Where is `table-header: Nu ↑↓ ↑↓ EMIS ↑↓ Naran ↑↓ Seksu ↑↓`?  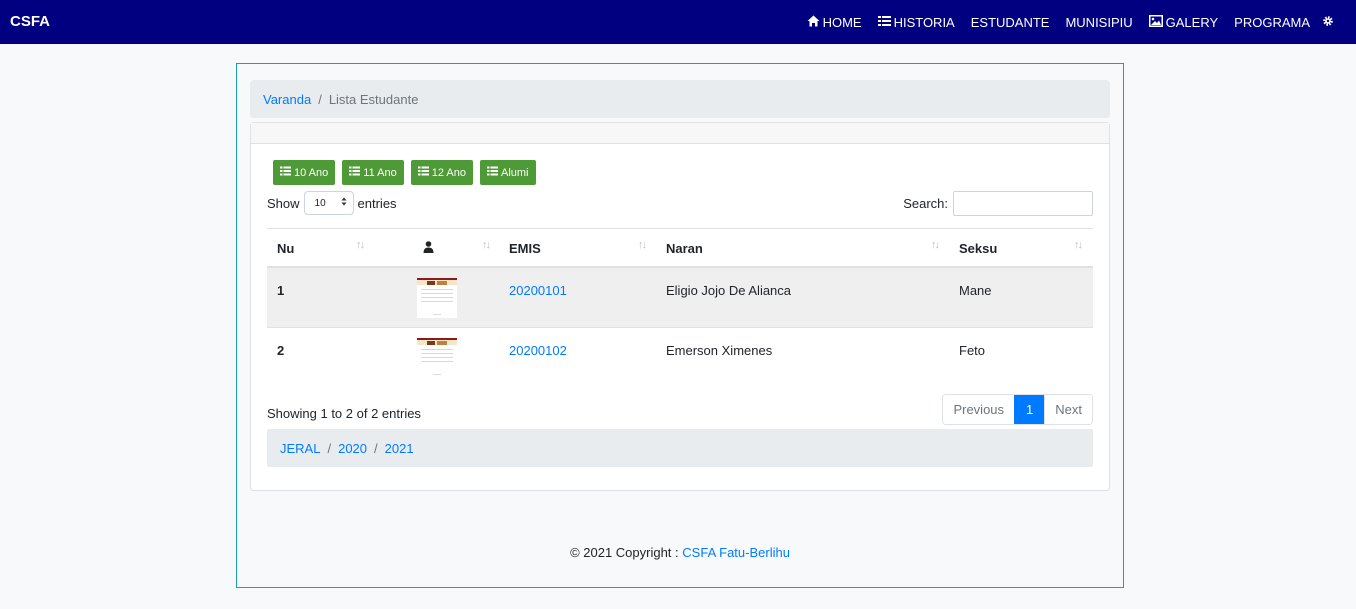 table-header: Nu ↑↓ ↑↓ EMIS ↑↓ Naran ↑↓ Seksu ↑↓ is located at coordinates (680, 248).